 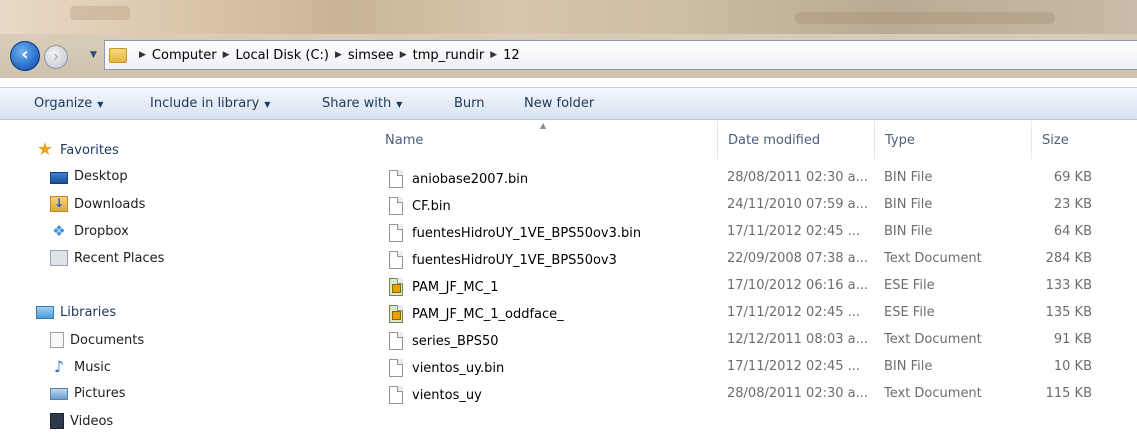 What do you see at coordinates (97, 204) in the screenshot?
I see `nav-downloads: Downloads` at bounding box center [97, 204].